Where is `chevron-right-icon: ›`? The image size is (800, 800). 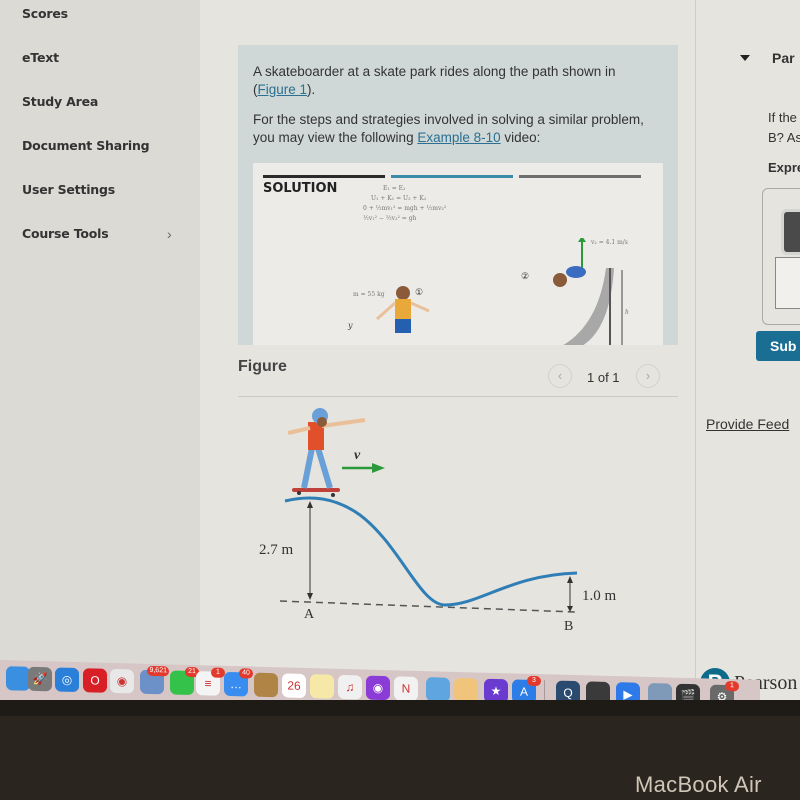 chevron-right-icon: › is located at coordinates (169, 234).